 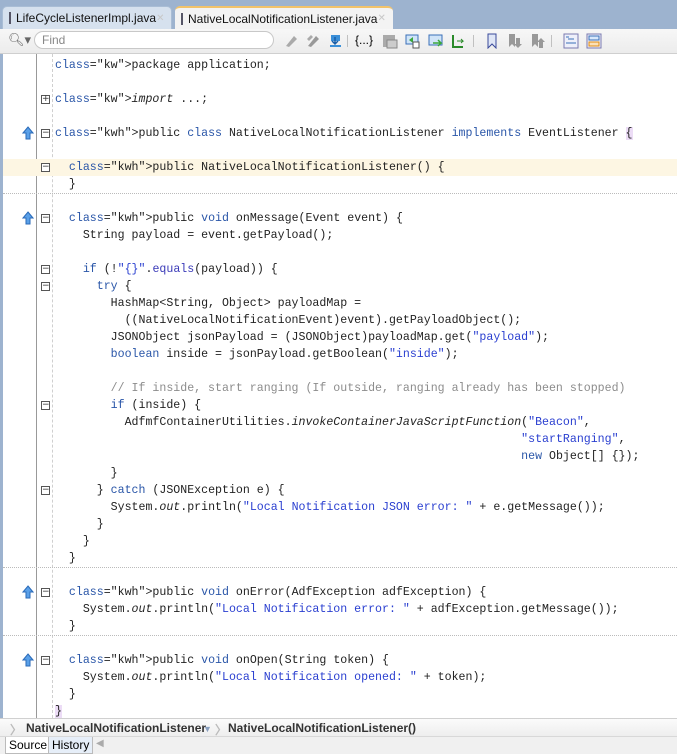 What do you see at coordinates (322, 728) in the screenshot?
I see `breadcrumb-constructor: NativeLocalNotificationListener()` at bounding box center [322, 728].